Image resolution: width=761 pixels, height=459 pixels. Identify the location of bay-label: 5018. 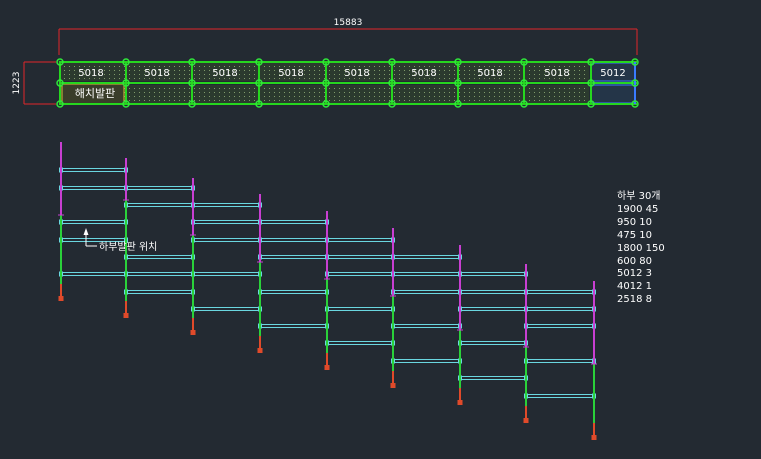
(489, 73).